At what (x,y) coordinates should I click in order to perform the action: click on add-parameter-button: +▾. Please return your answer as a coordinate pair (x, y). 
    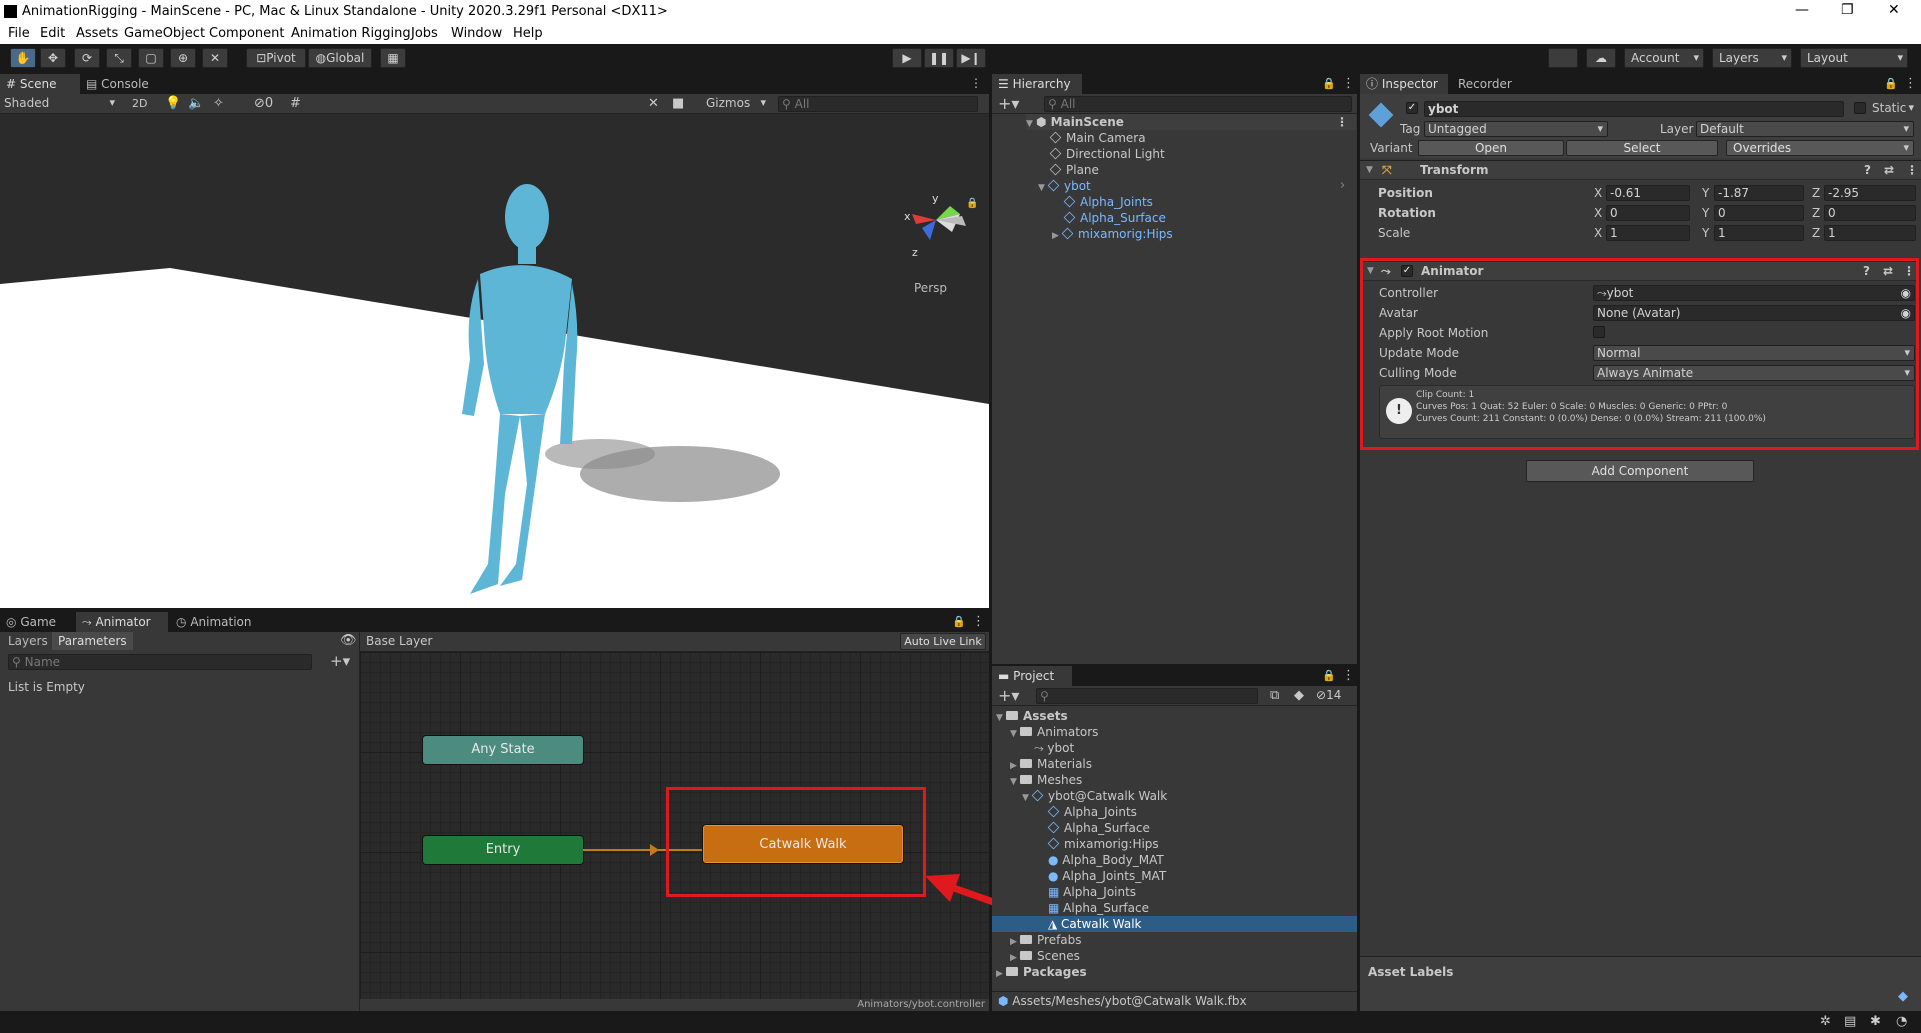
    Looking at the image, I should click on (340, 661).